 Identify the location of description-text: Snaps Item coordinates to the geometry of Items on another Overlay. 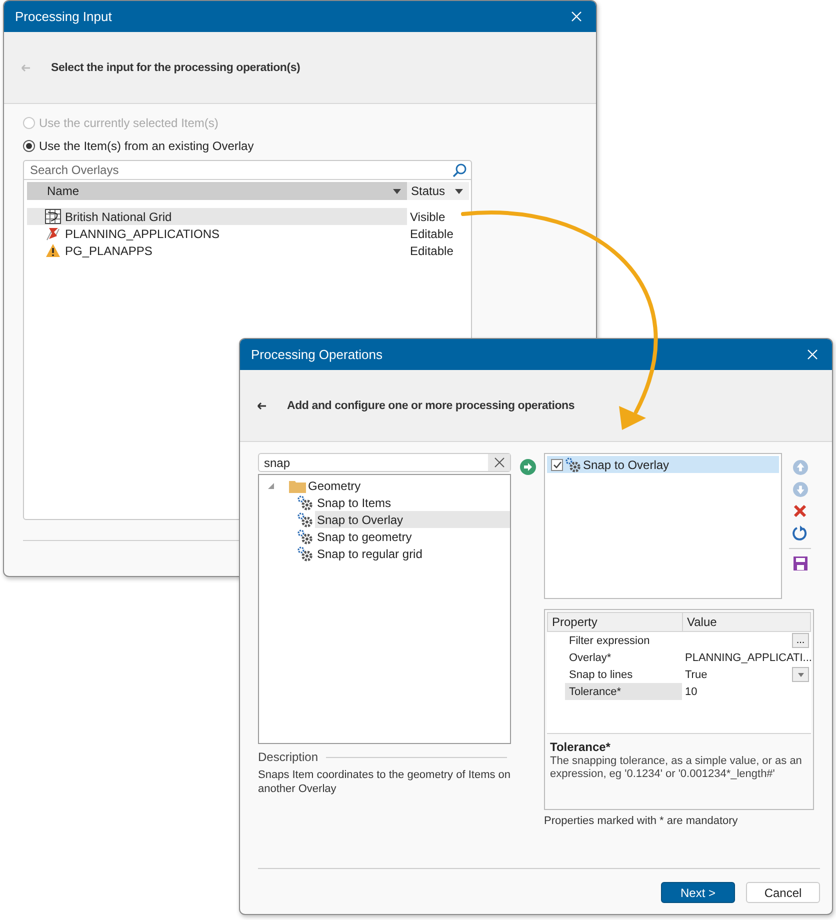
(384, 782).